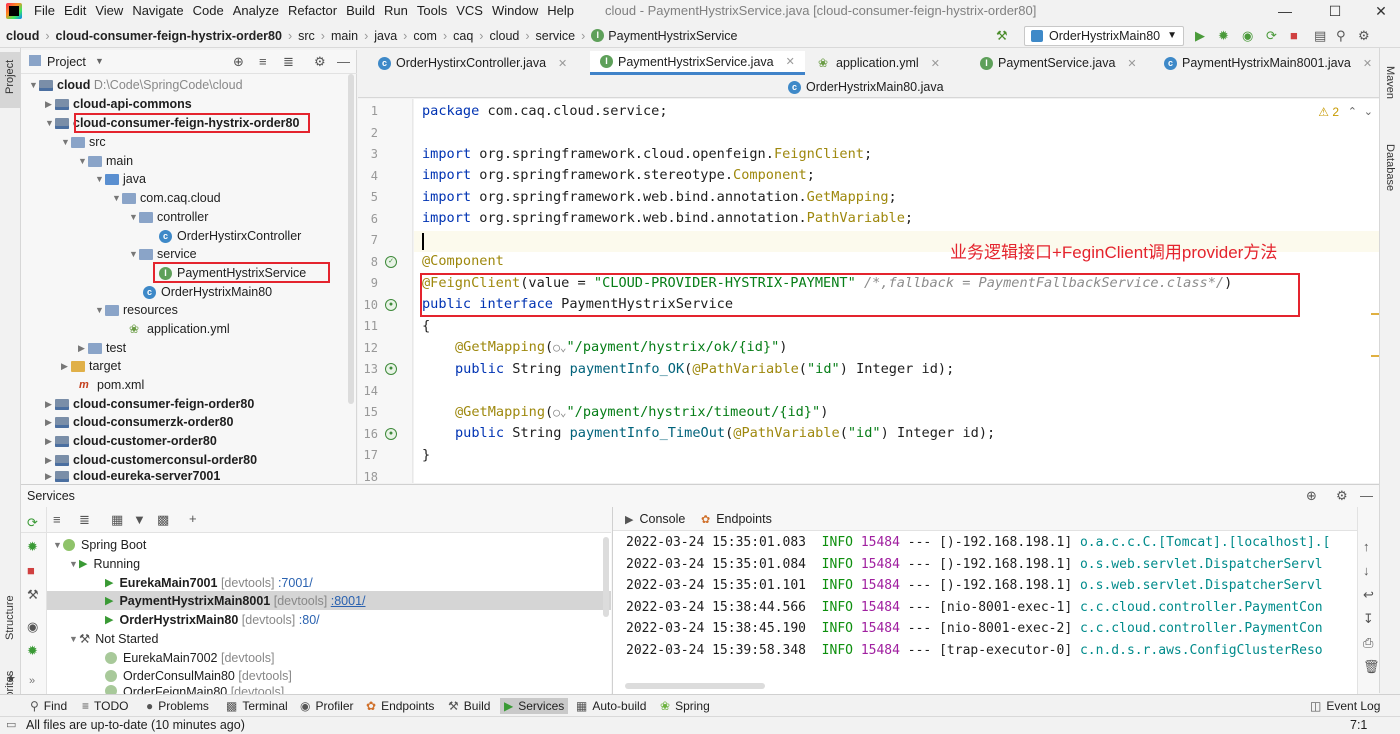 This screenshot has height=734, width=1400. What do you see at coordinates (736, 519) in the screenshot?
I see `tab-endpoints: ✿ Endpoints` at bounding box center [736, 519].